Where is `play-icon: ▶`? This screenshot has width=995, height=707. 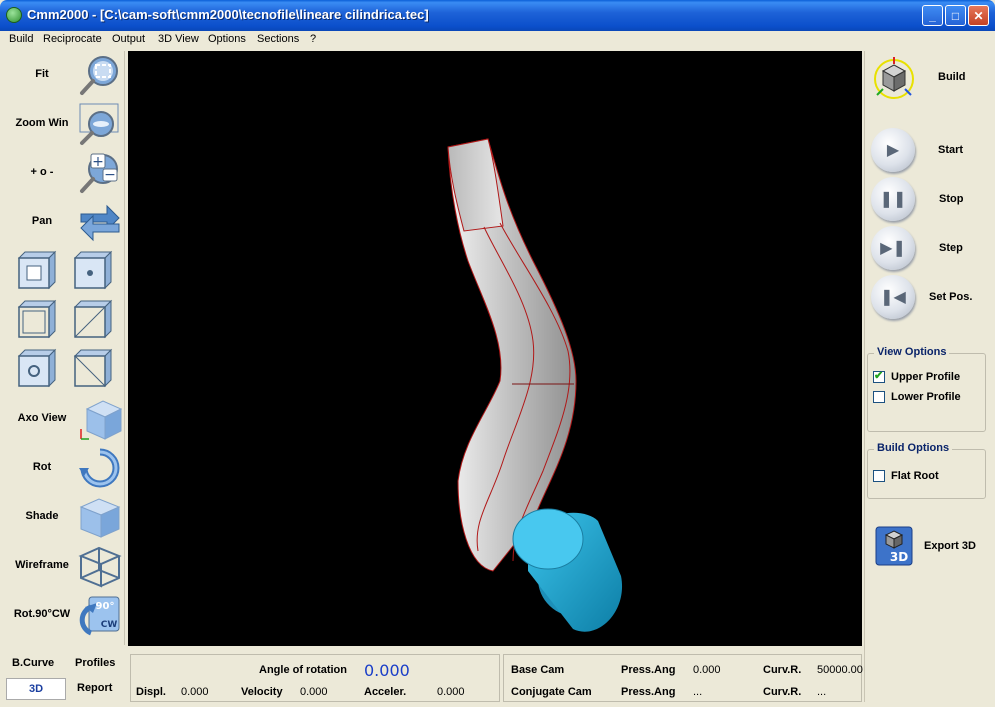 play-icon: ▶ is located at coordinates (893, 150).